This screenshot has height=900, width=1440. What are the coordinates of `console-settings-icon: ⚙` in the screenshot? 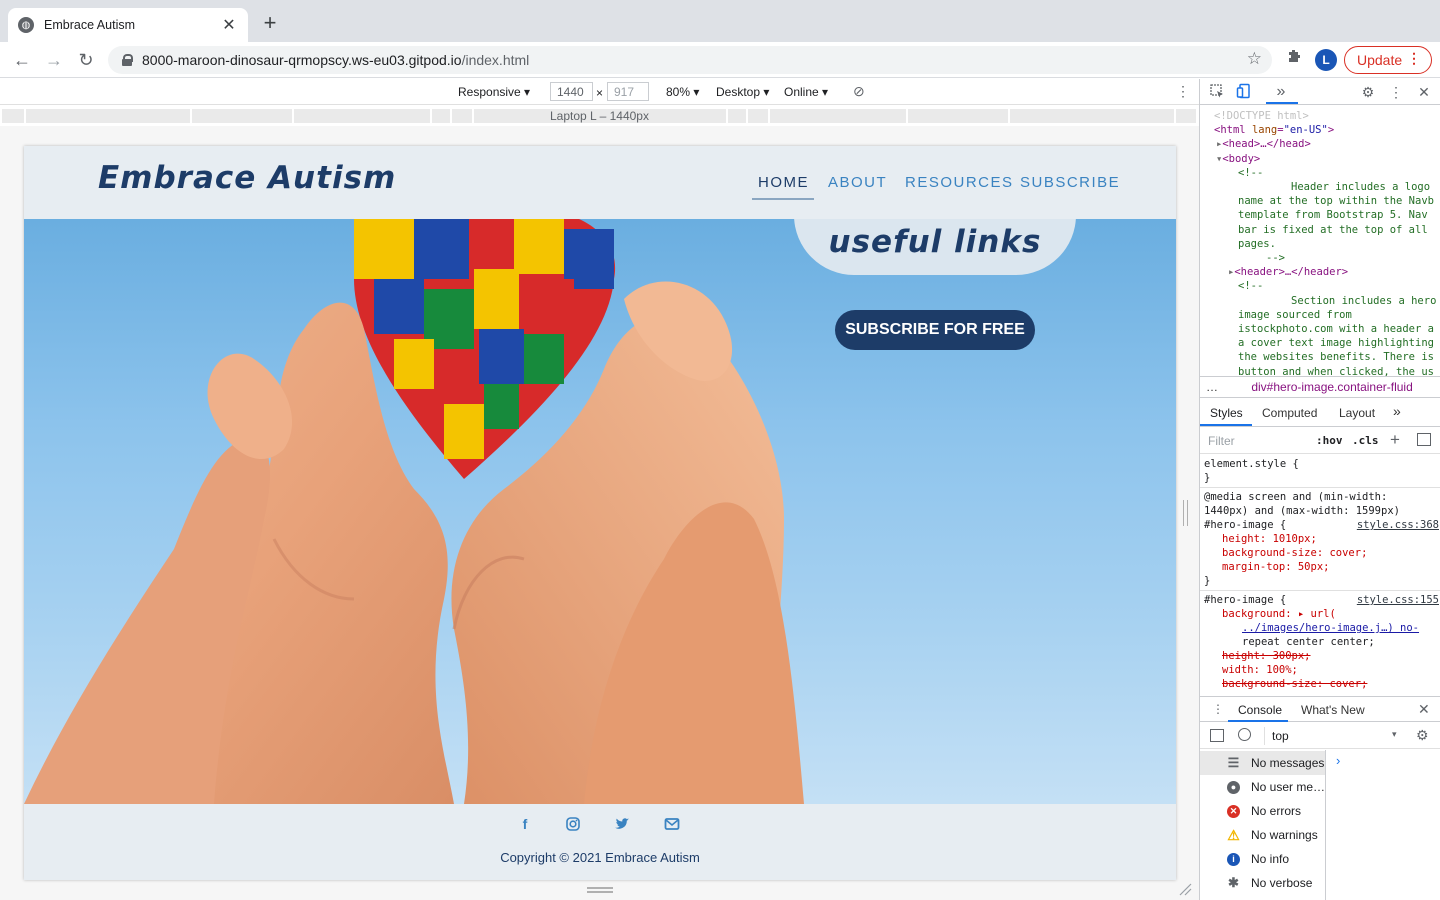 It's located at (1422, 735).